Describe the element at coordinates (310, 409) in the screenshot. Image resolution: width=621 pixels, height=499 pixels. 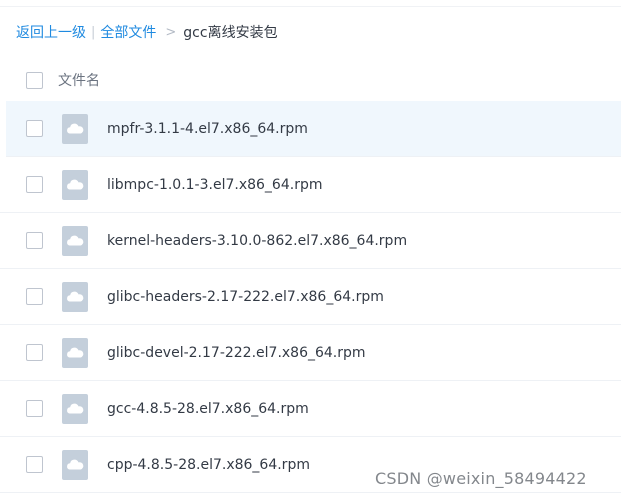
I see `file-row: gcc-4.8.5-28.el7.x86_64.rpm` at that location.